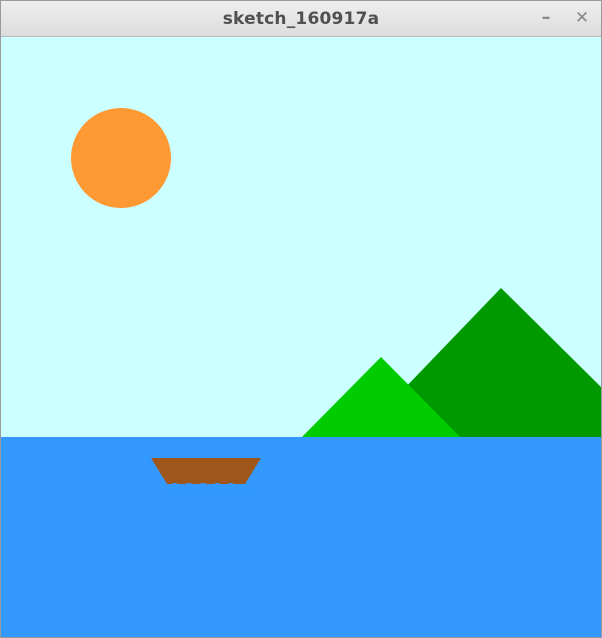 Image resolution: width=602 pixels, height=638 pixels. Describe the element at coordinates (206, 471) in the screenshot. I see `boat-hull` at that location.